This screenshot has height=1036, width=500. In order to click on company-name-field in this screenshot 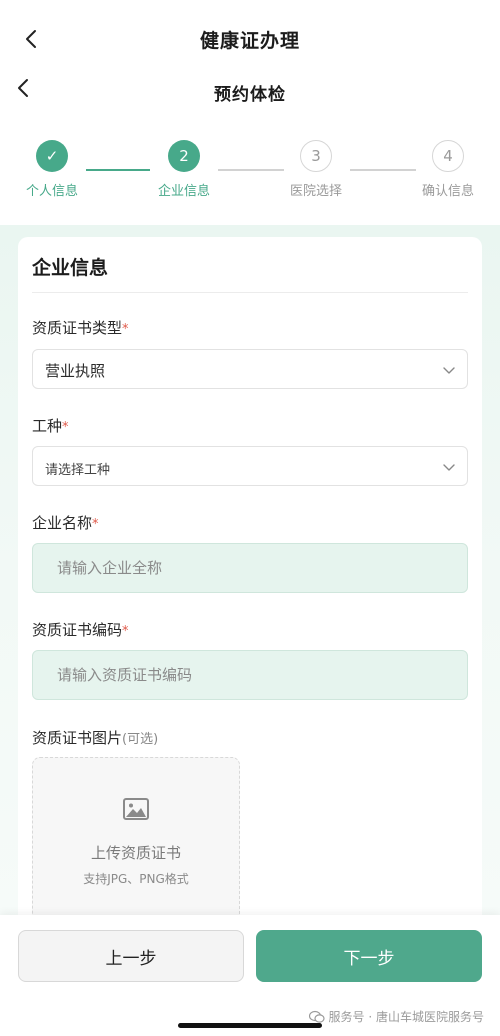, I will do `click(250, 568)`.